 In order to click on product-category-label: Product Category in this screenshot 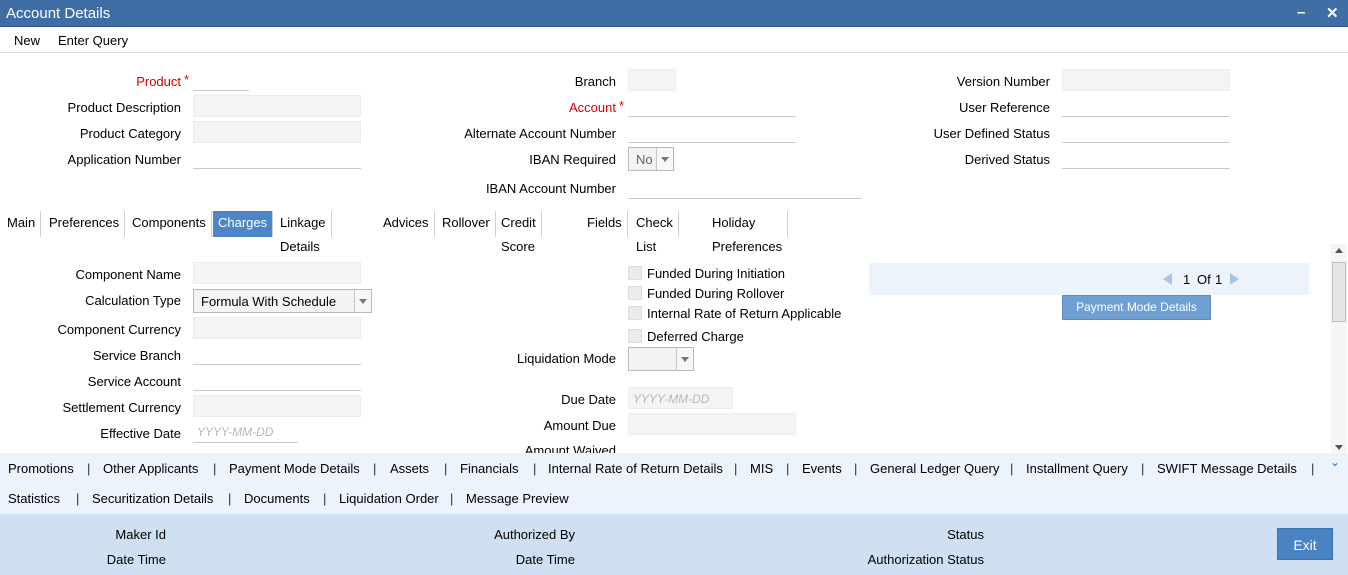, I will do `click(130, 133)`.